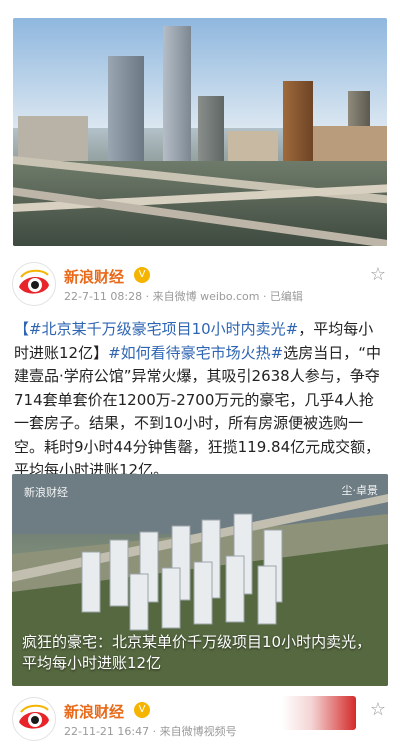 This screenshot has width=400, height=753. I want to click on video-watermark: 新浪财经, so click(46, 492).